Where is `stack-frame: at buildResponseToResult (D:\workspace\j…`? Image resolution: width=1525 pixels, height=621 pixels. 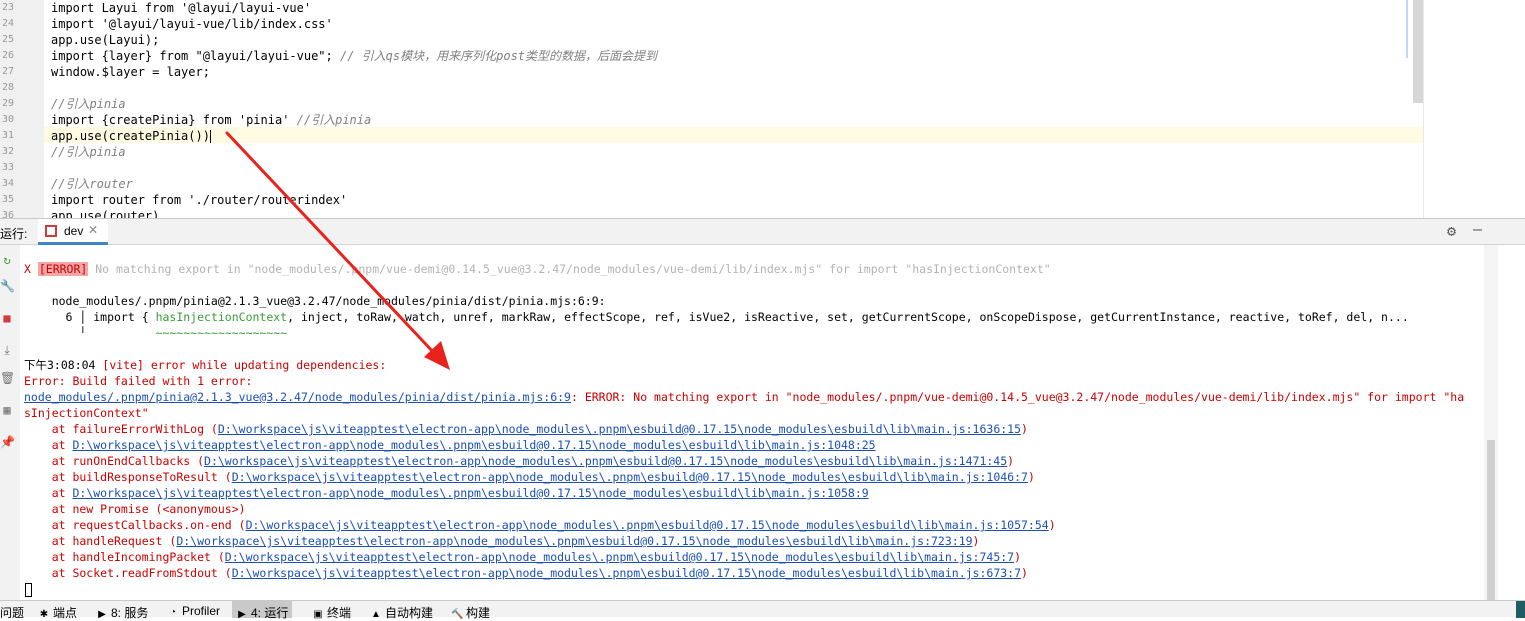 stack-frame: at buildResponseToResult (D:\workspace\j… is located at coordinates (529, 477).